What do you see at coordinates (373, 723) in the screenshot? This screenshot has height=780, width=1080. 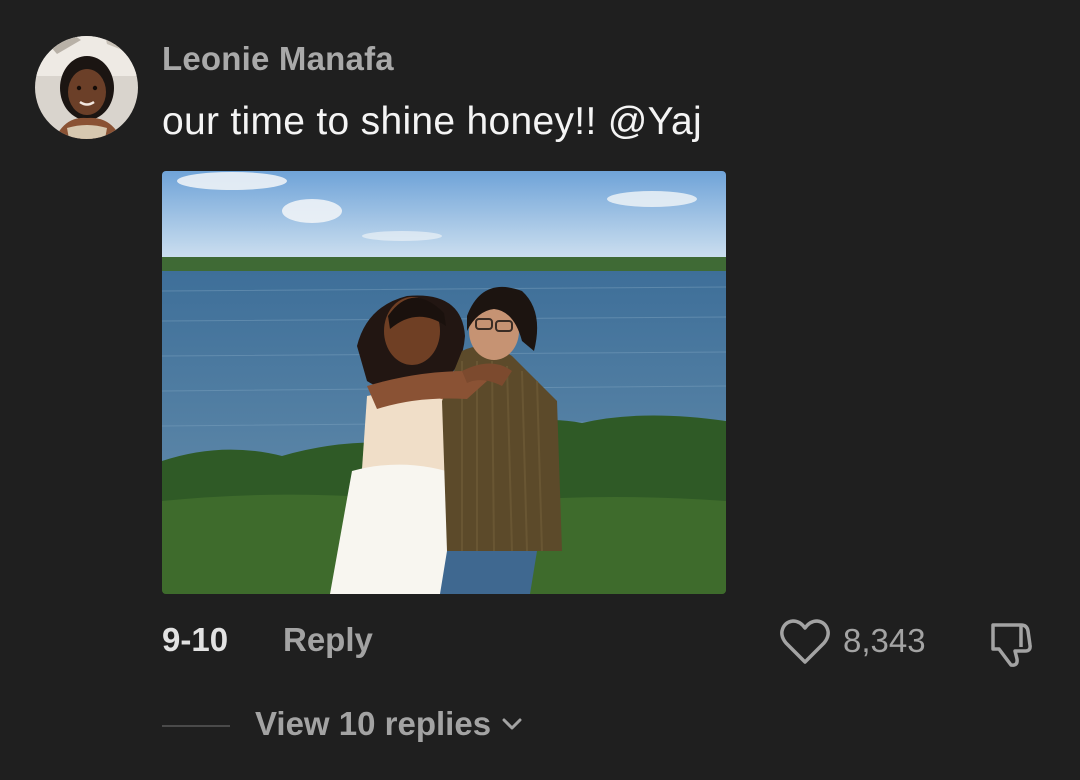 I see `view-replies-label: View 10 replies` at bounding box center [373, 723].